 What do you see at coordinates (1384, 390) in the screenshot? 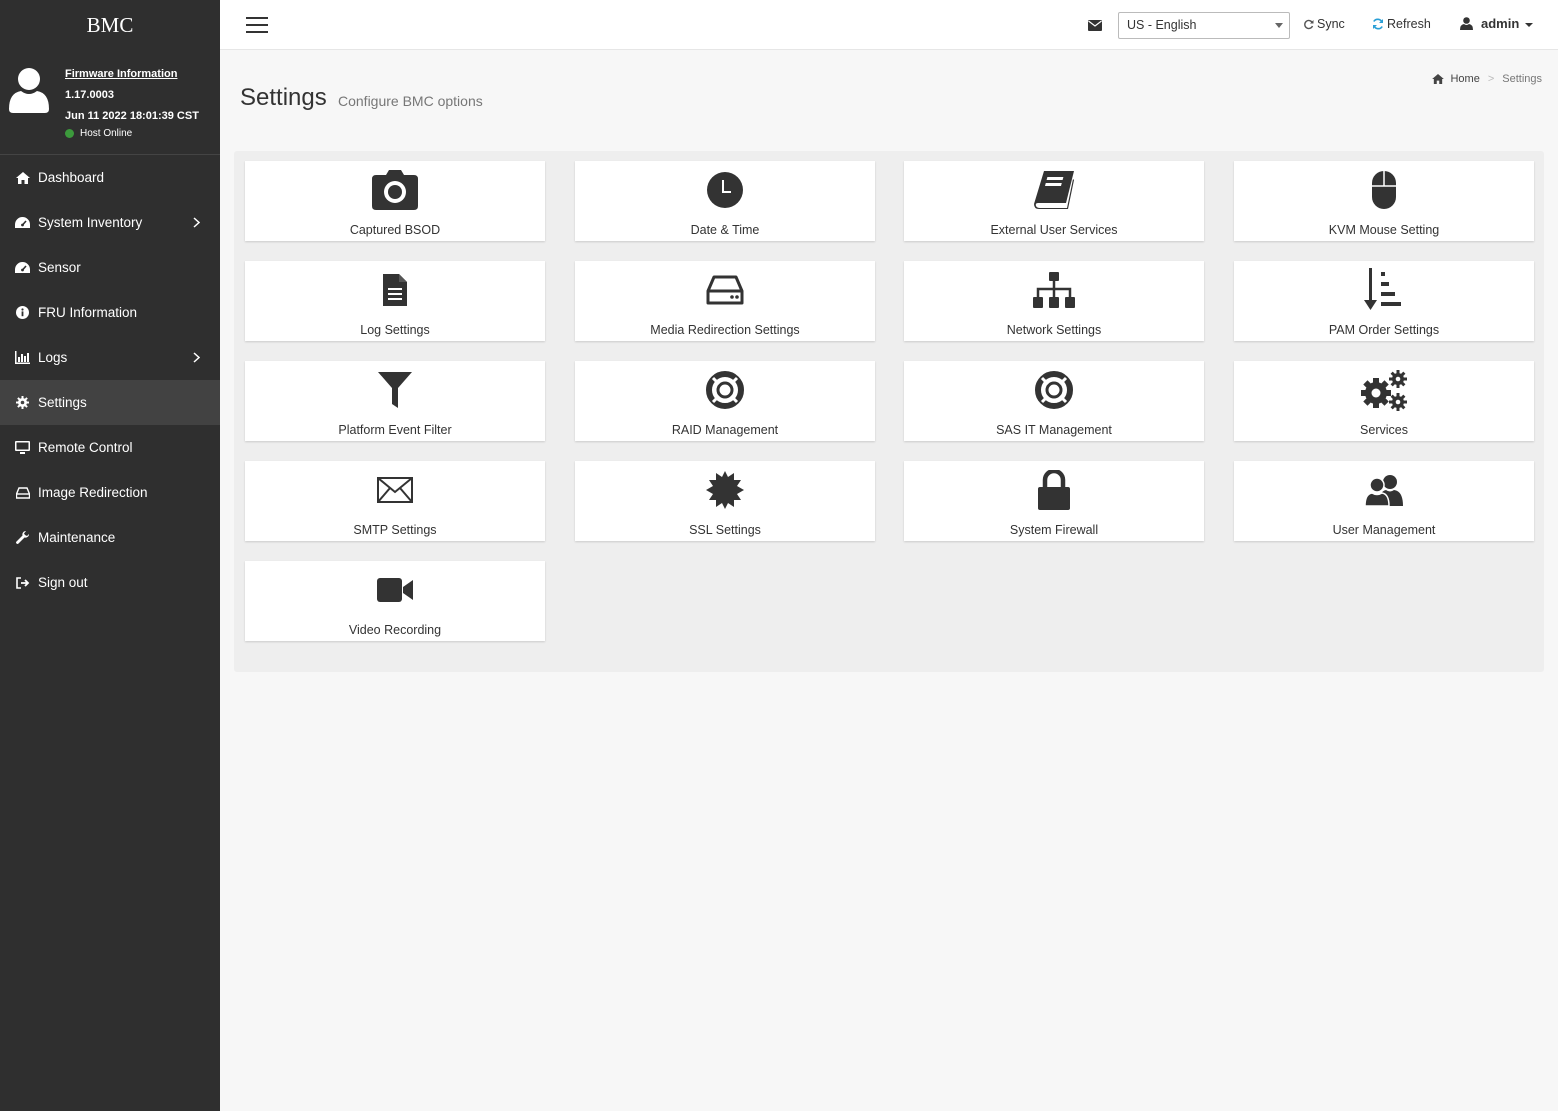
I see `cogs-icon` at bounding box center [1384, 390].